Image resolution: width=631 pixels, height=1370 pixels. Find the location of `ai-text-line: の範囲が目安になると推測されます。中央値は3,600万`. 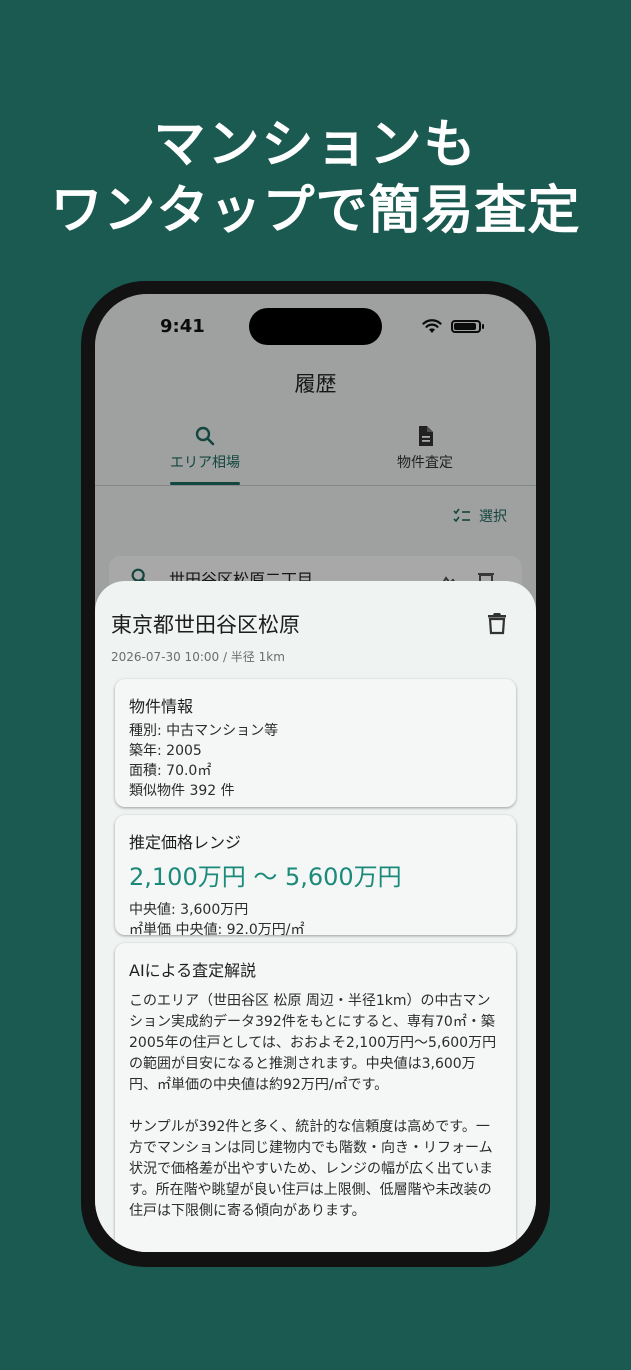

ai-text-line: の範囲が目安になると推測されます。中央値は3,600万 is located at coordinates (302, 1064).